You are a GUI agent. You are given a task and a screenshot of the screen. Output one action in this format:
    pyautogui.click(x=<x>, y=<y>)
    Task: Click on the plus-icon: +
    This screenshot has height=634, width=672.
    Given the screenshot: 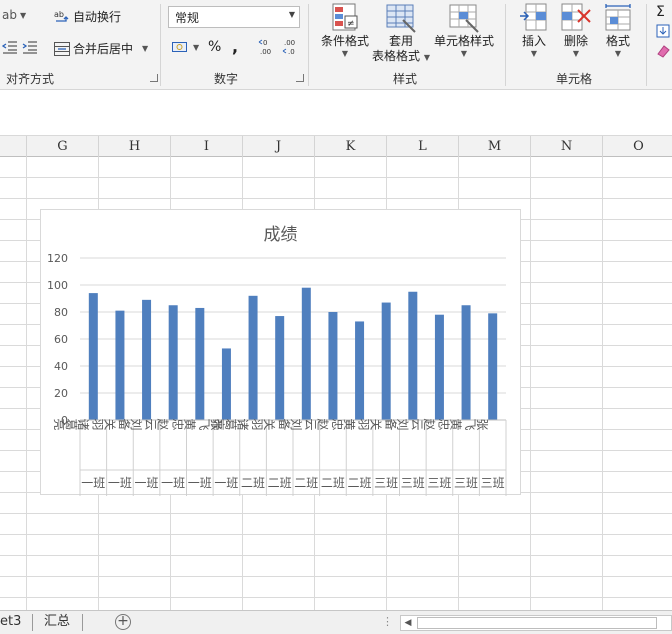 What is the action you would take?
    pyautogui.click(x=123, y=621)
    